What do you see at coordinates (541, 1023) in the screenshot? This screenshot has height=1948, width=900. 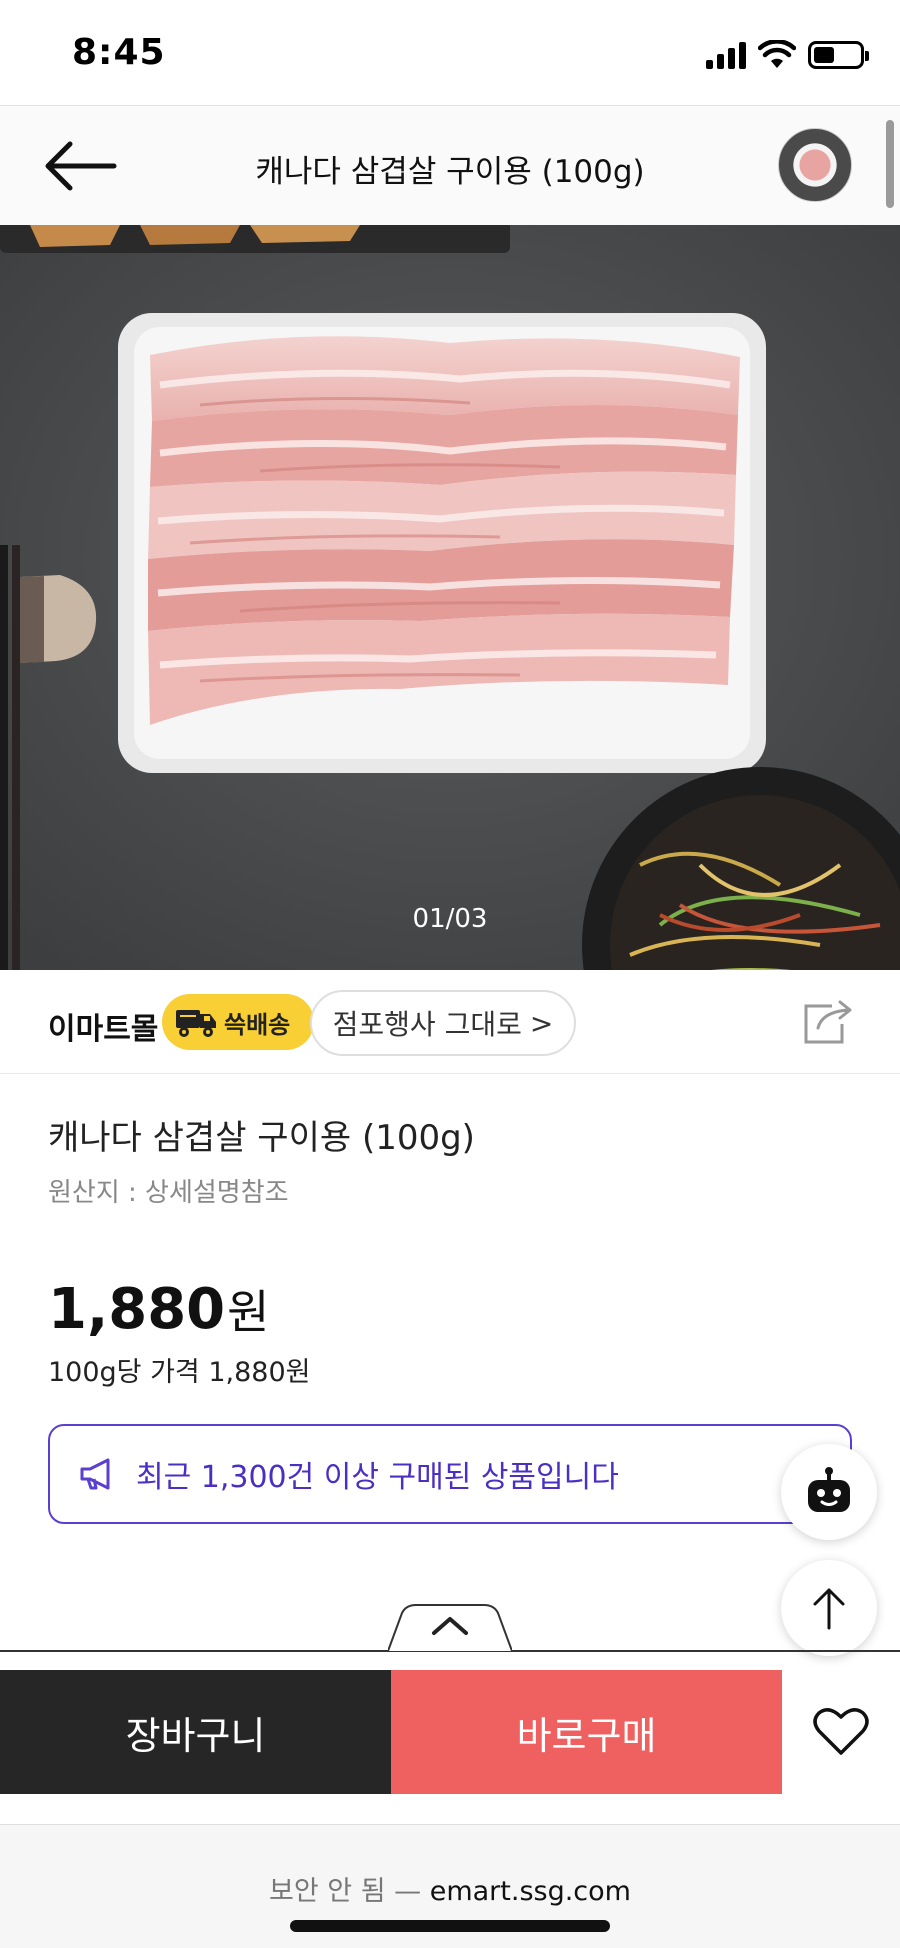 I see `chevron-right-icon: >` at bounding box center [541, 1023].